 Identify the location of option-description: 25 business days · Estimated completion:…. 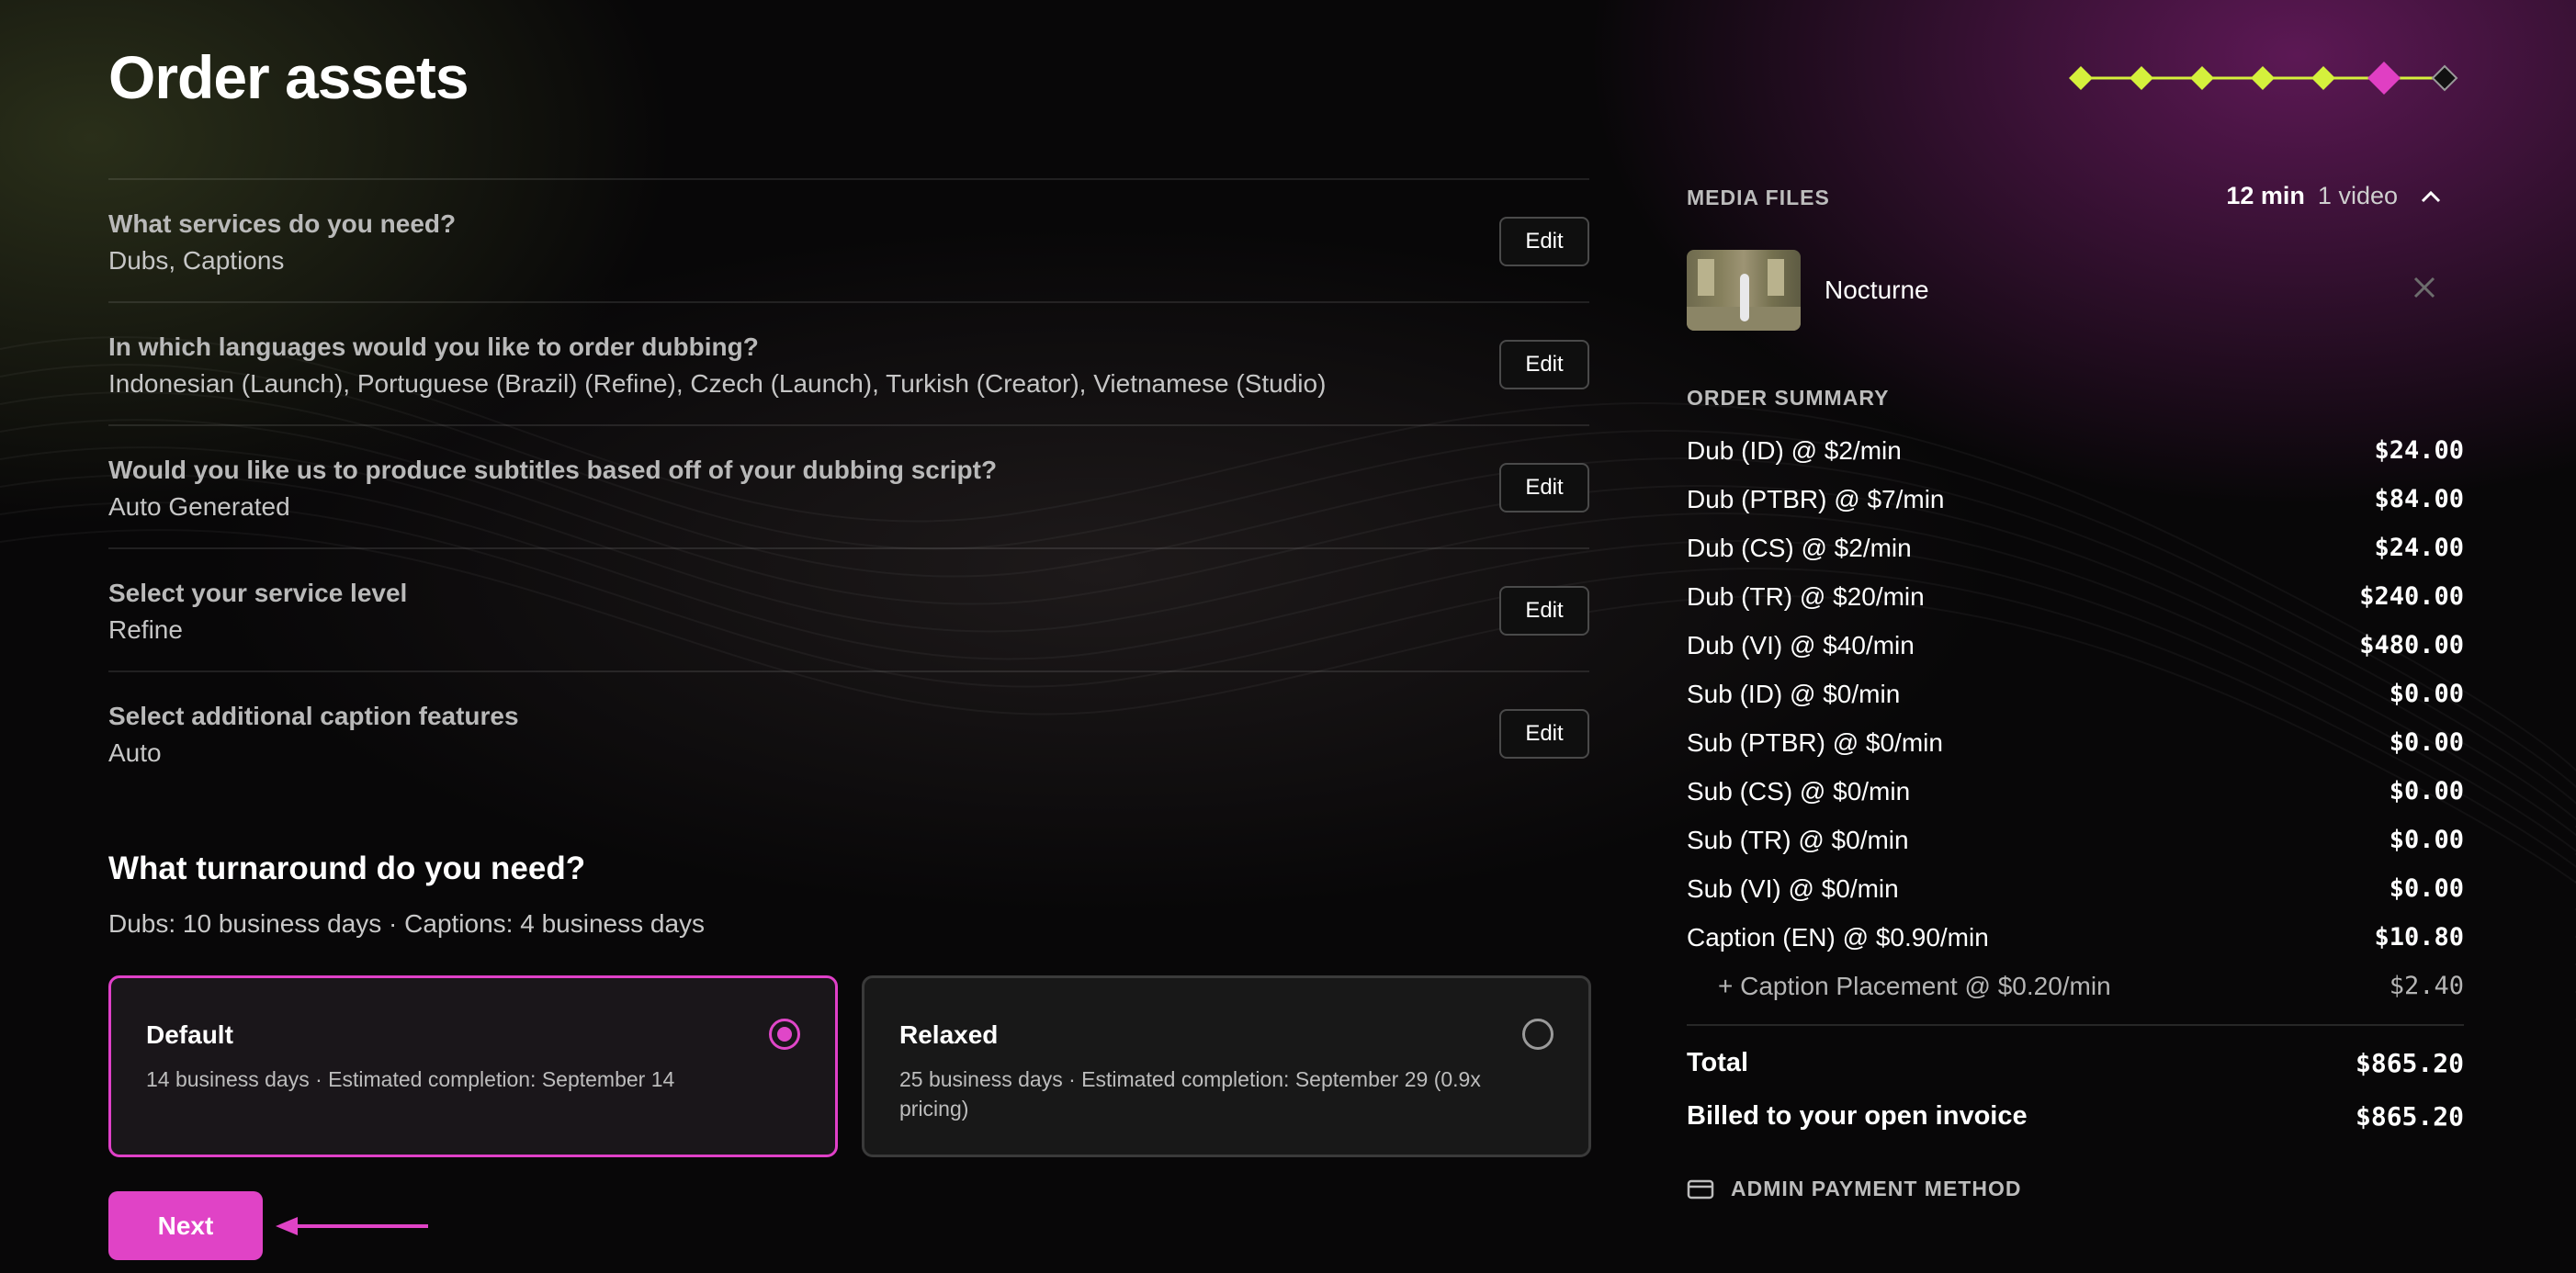
(1190, 1094).